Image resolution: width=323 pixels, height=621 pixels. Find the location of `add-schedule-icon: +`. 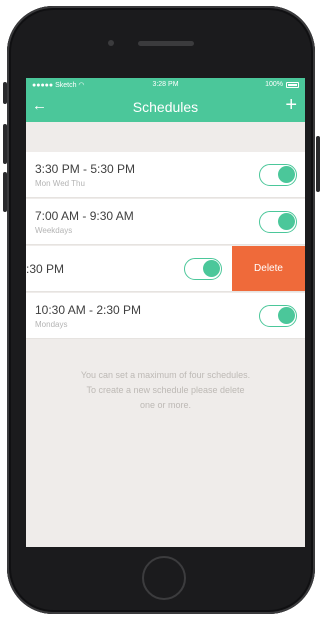

add-schedule-icon: + is located at coordinates (291, 105).